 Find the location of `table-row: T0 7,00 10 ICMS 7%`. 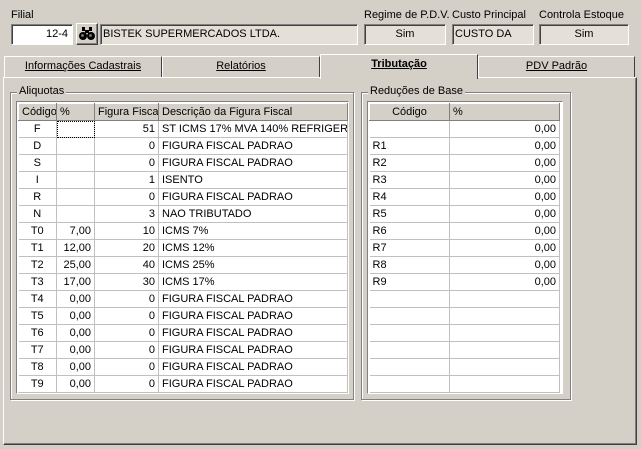

table-row: T0 7,00 10 ICMS 7% is located at coordinates (183, 231).